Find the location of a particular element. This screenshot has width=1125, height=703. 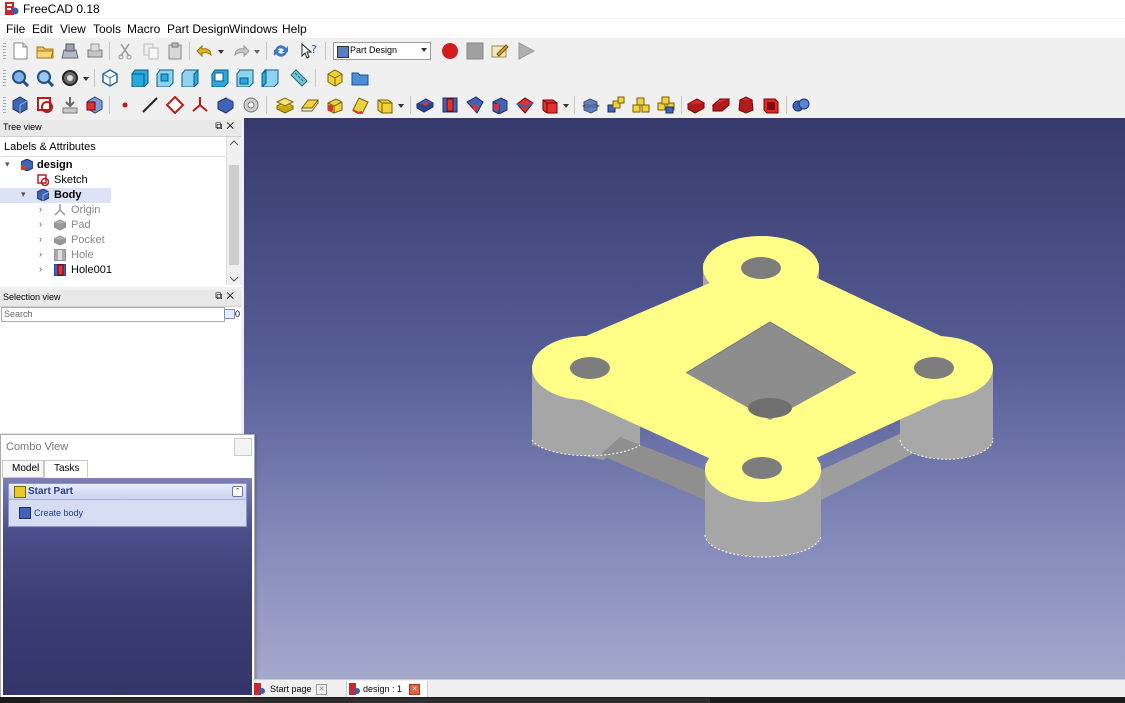

create-group-icon is located at coordinates (360, 78).